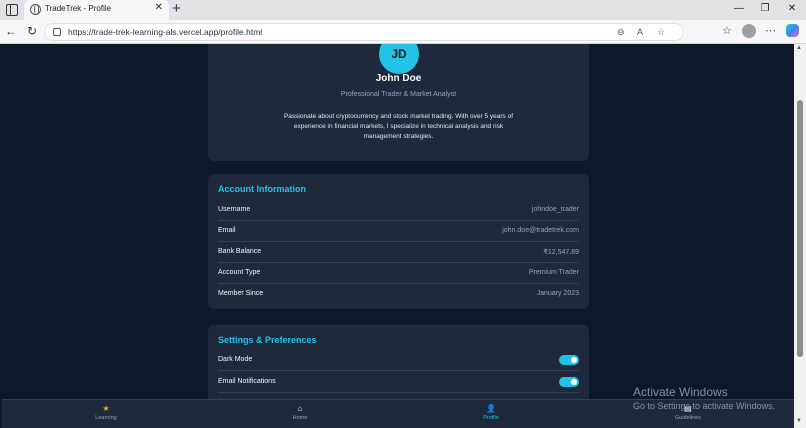  Describe the element at coordinates (561, 252) in the screenshot. I see `row-value: ₹12,547.89` at that location.